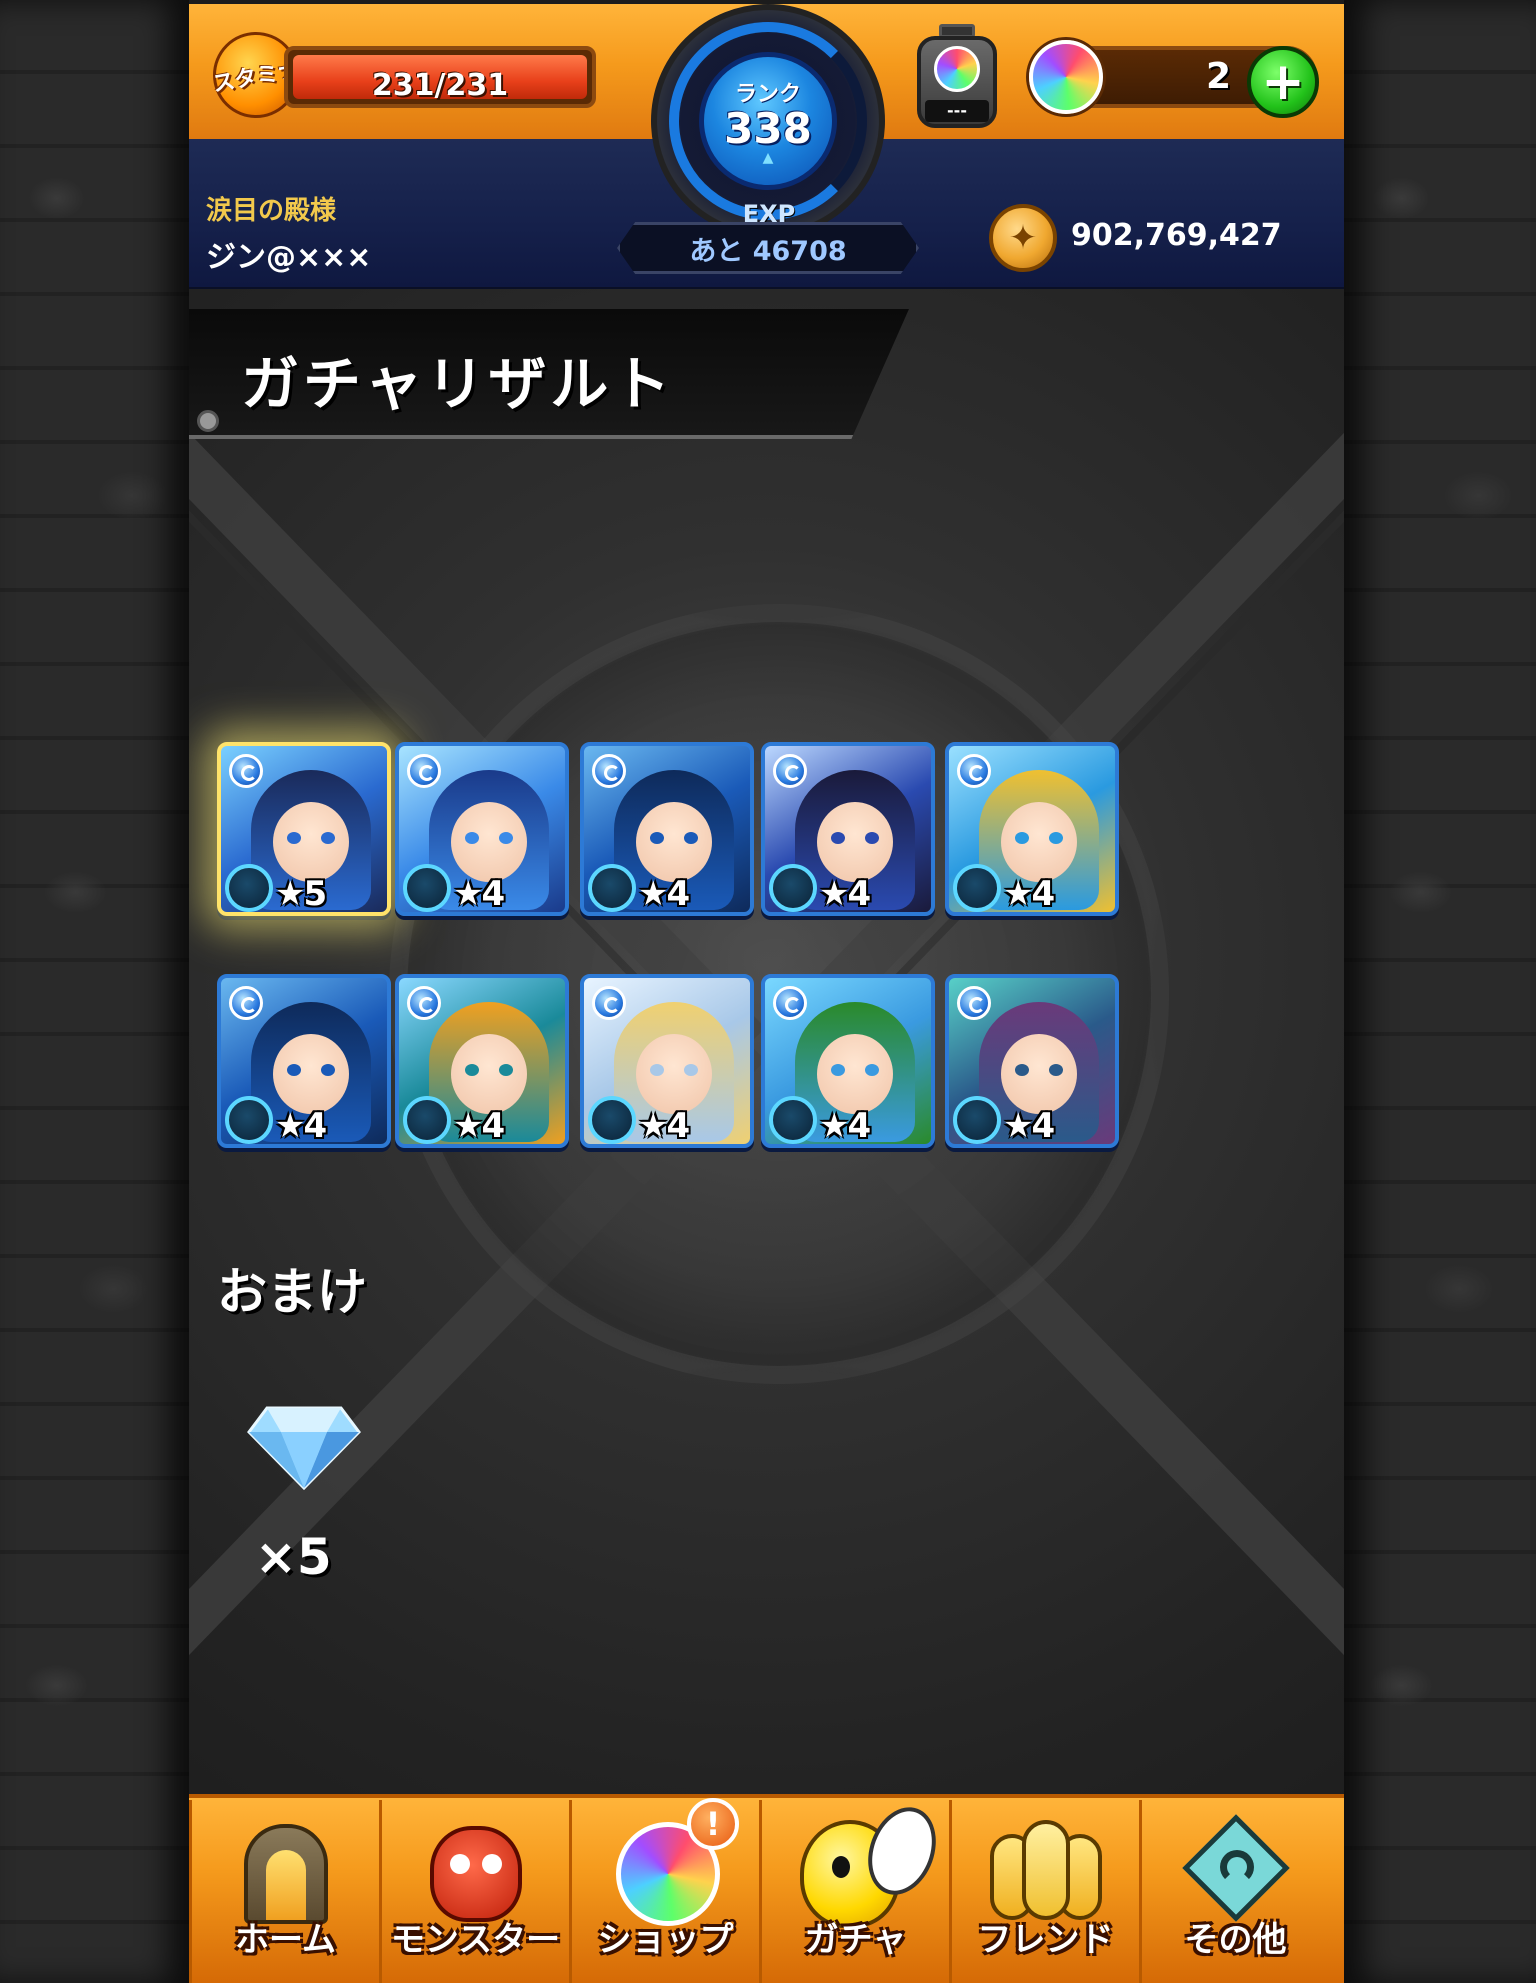 Image resolution: width=1536 pixels, height=1983 pixels. Describe the element at coordinates (768, 128) in the screenshot. I see `rank-value: 338` at that location.